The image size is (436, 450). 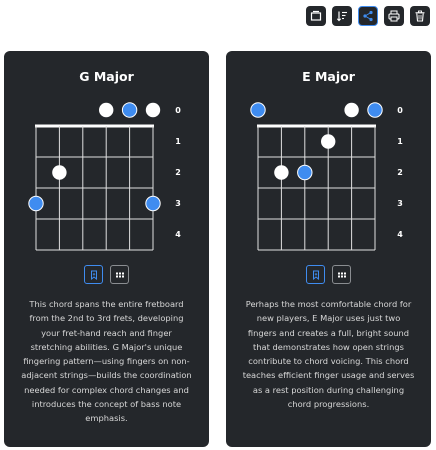 I want to click on sort-icon, so click(x=341, y=16).